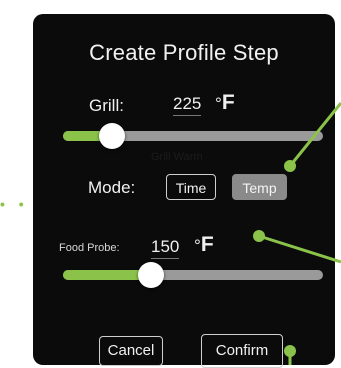 This screenshot has width=341, height=368. I want to click on probe-callout-line, so click(299, 249).